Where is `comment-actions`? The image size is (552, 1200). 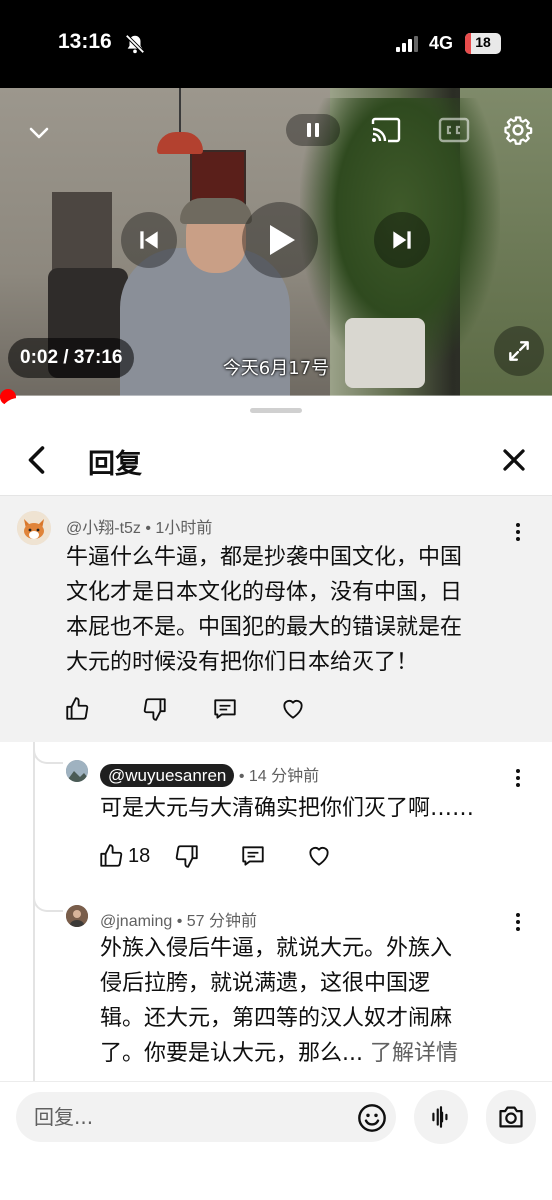
comment-actions is located at coordinates (185, 709).